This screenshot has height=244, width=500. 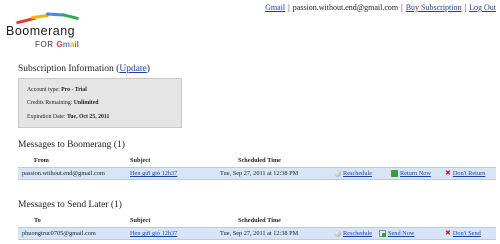 I want to click on from-email: passion.without.end@gmail.com, so click(x=63, y=173).